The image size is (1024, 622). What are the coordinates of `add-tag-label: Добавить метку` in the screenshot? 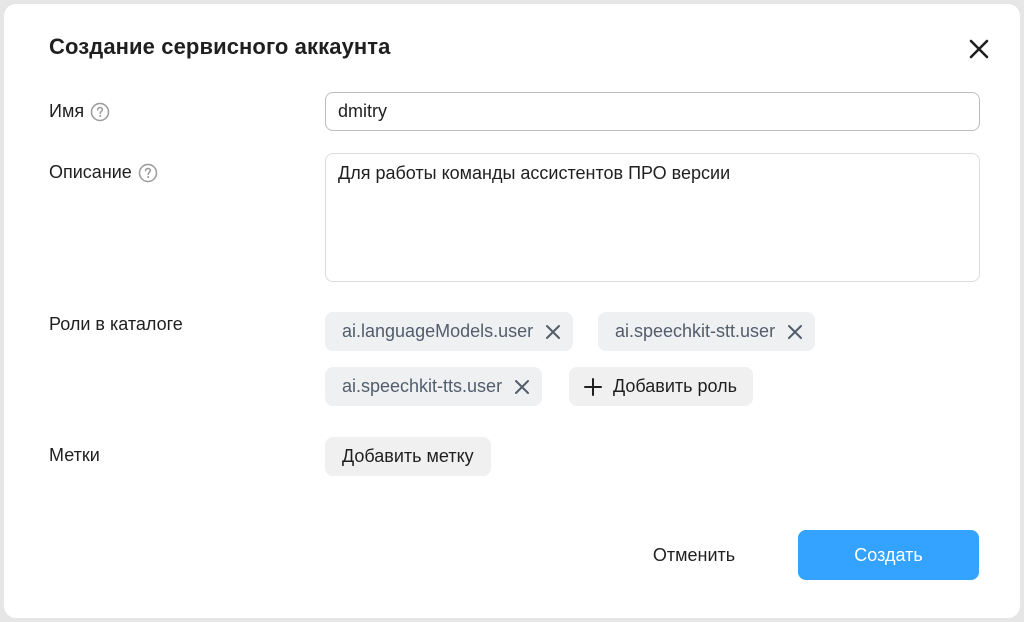 It's located at (408, 456).